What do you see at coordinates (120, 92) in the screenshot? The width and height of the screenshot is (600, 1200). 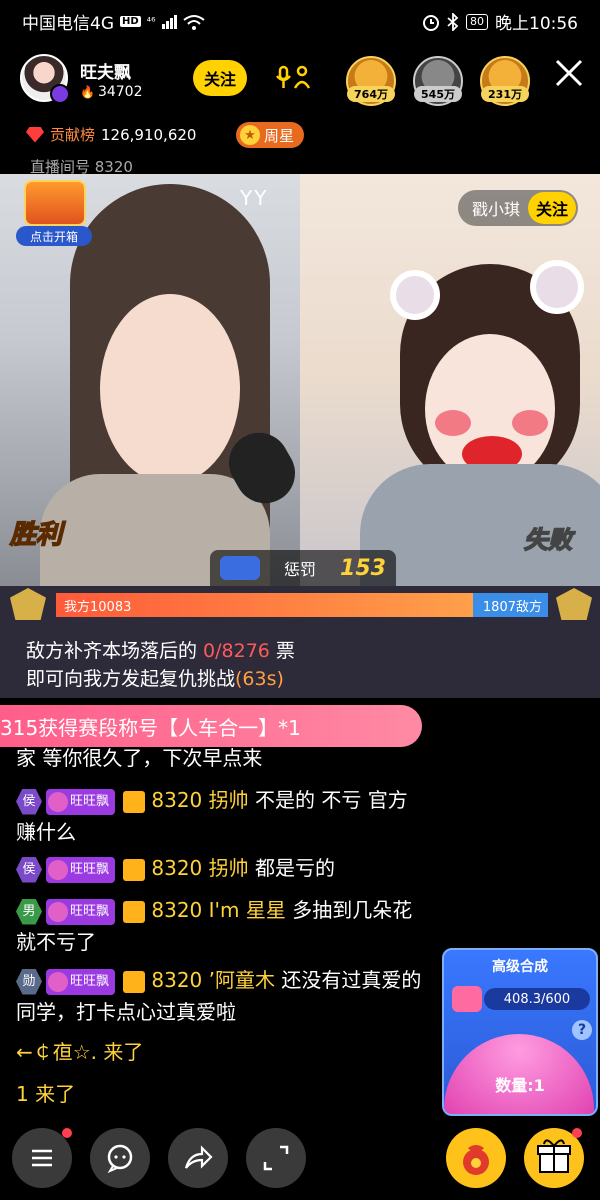 I see `fans-count: 34702` at bounding box center [120, 92].